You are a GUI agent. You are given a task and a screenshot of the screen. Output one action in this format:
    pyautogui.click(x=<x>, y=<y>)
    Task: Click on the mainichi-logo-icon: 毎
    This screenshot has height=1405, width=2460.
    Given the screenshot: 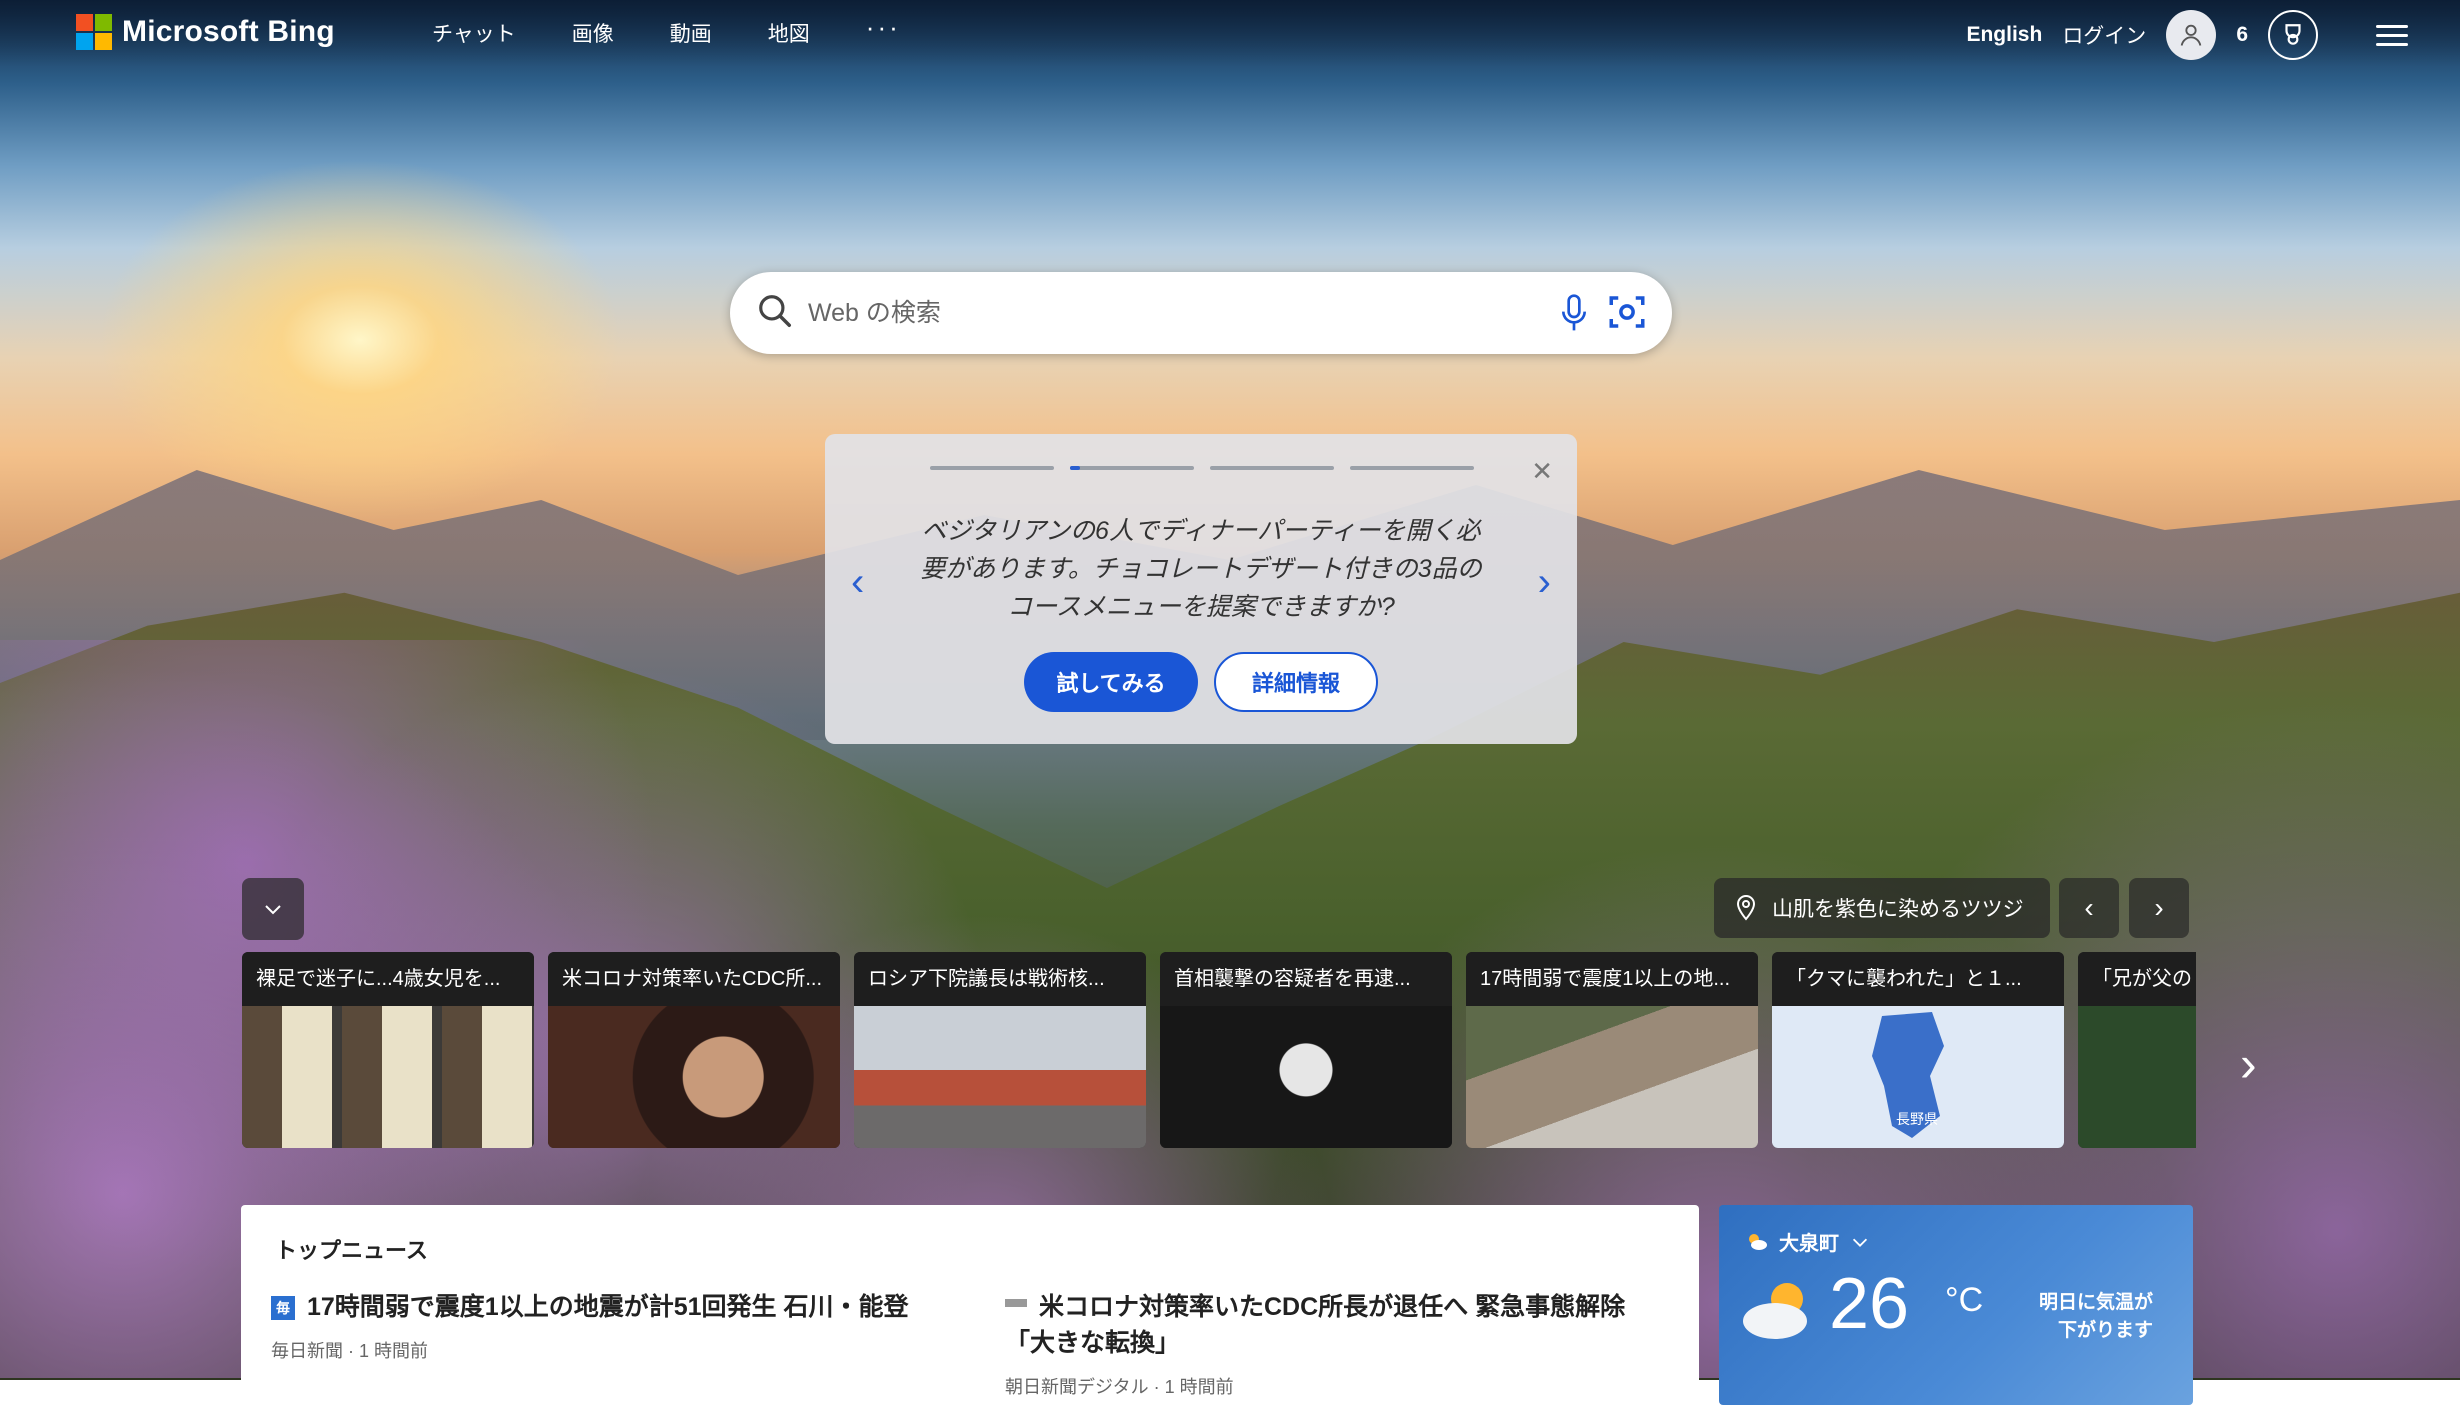 What is the action you would take?
    pyautogui.click(x=283, y=1308)
    